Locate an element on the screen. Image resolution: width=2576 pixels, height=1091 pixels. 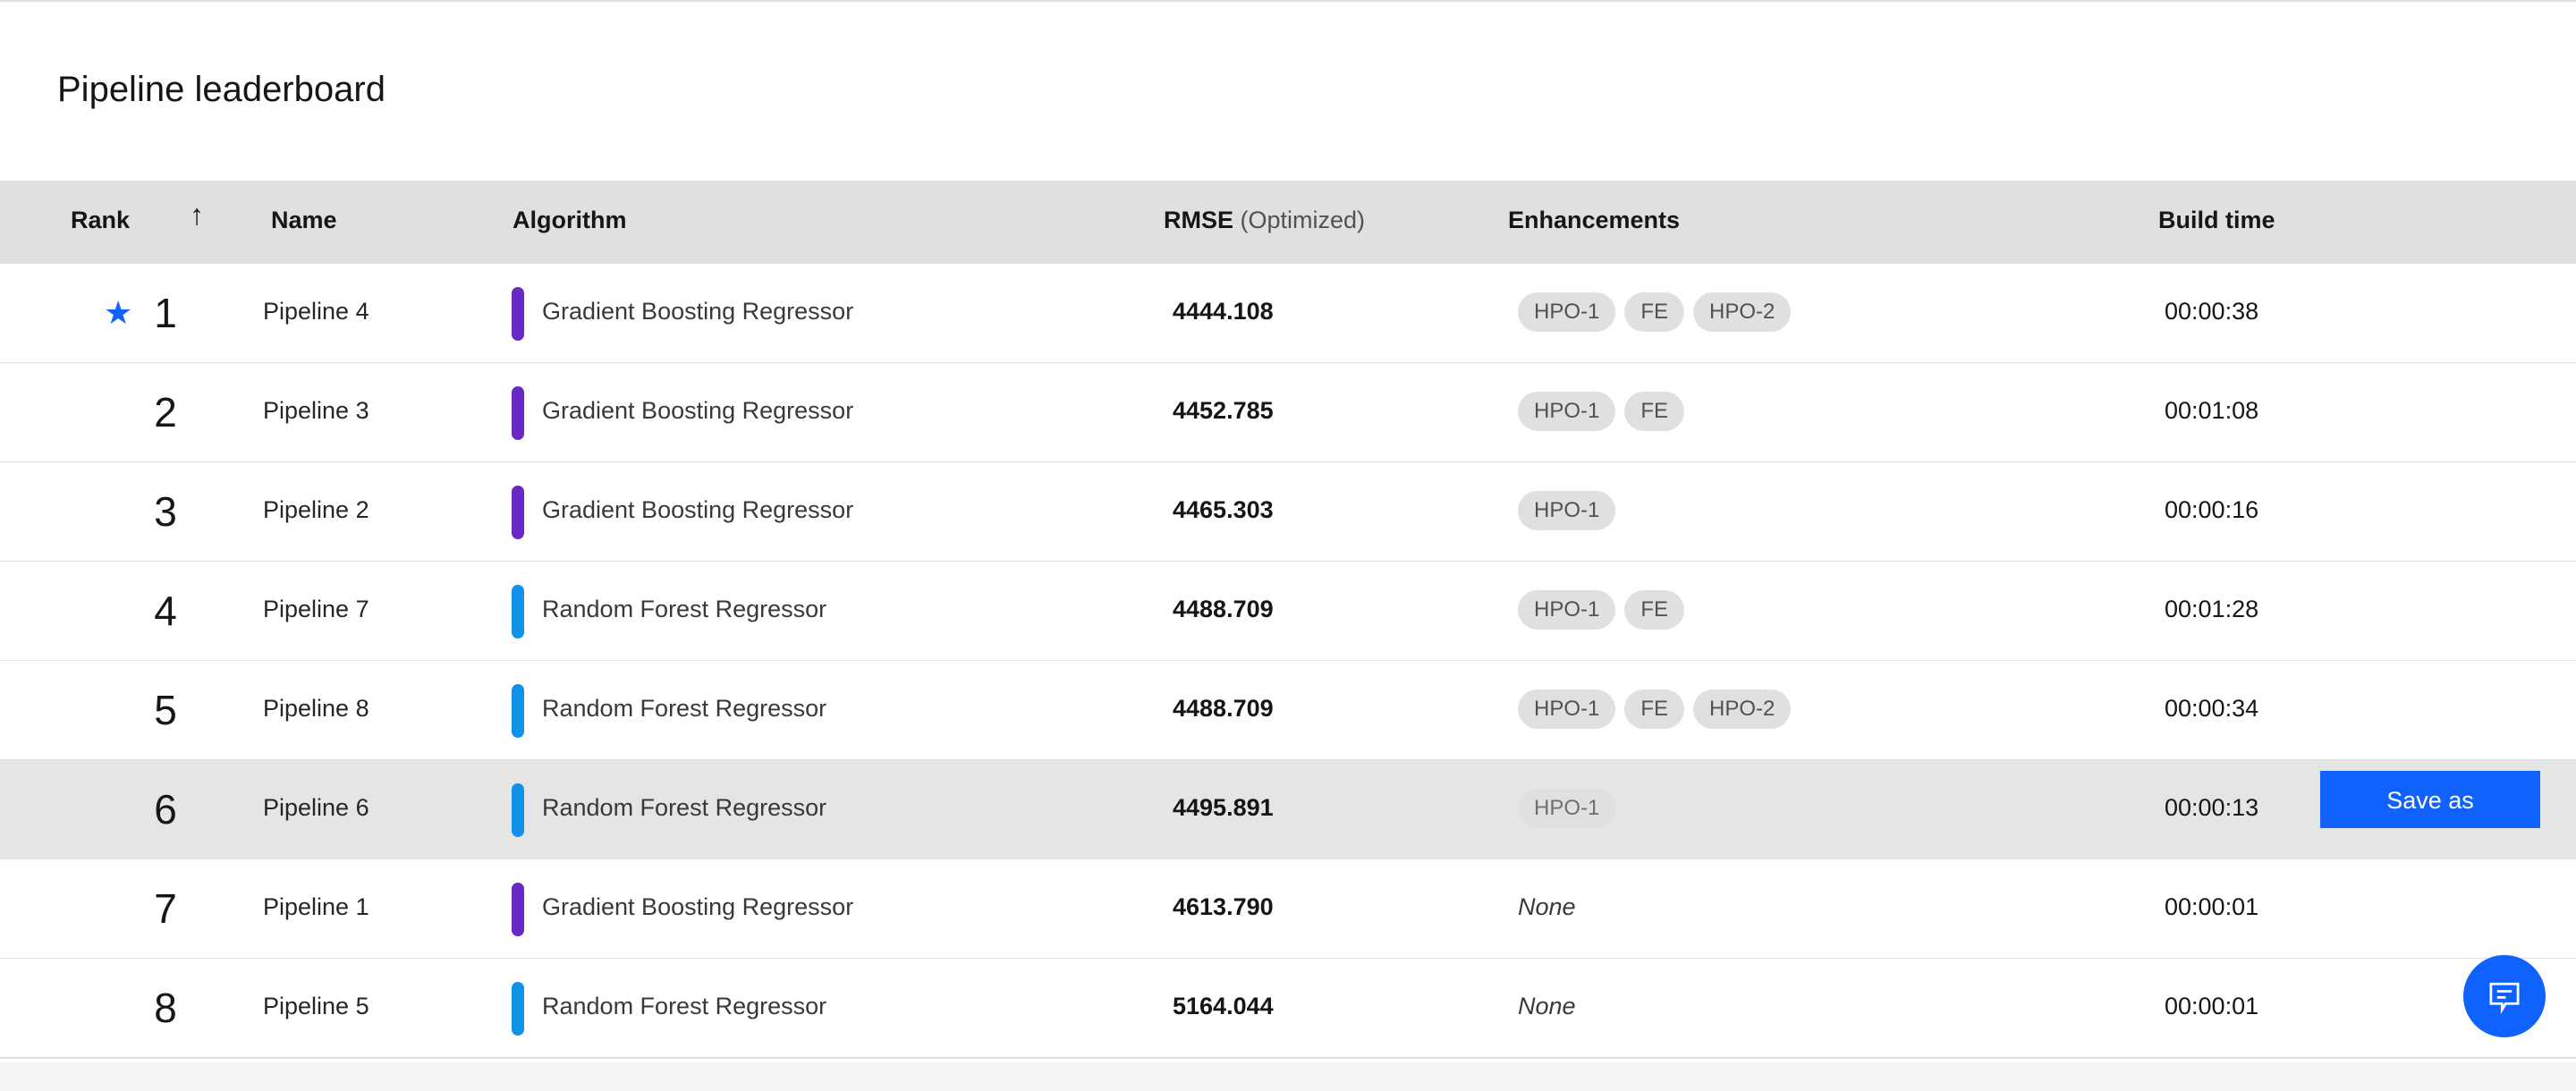
rank: 6 is located at coordinates (165, 809).